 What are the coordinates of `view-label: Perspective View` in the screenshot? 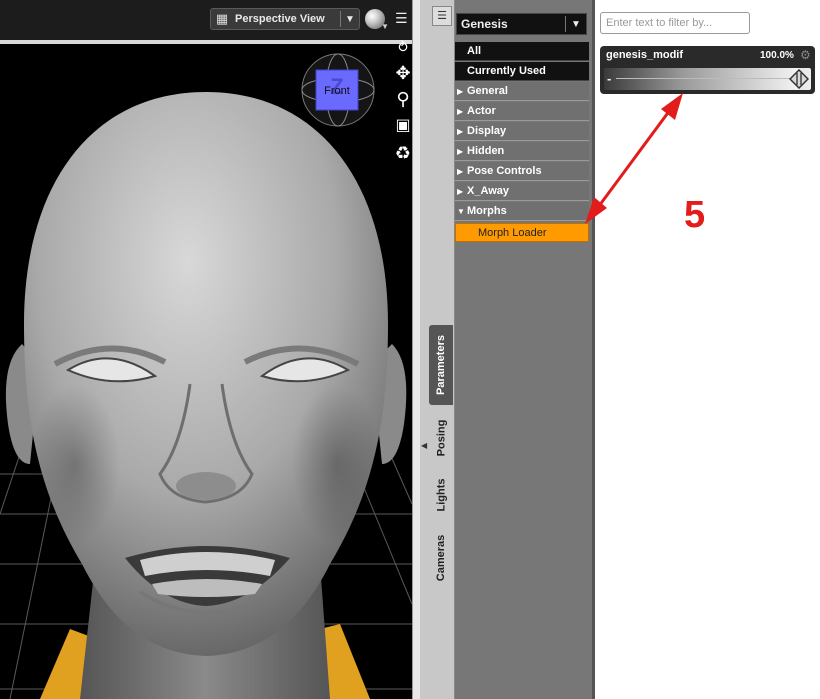 It's located at (280, 19).